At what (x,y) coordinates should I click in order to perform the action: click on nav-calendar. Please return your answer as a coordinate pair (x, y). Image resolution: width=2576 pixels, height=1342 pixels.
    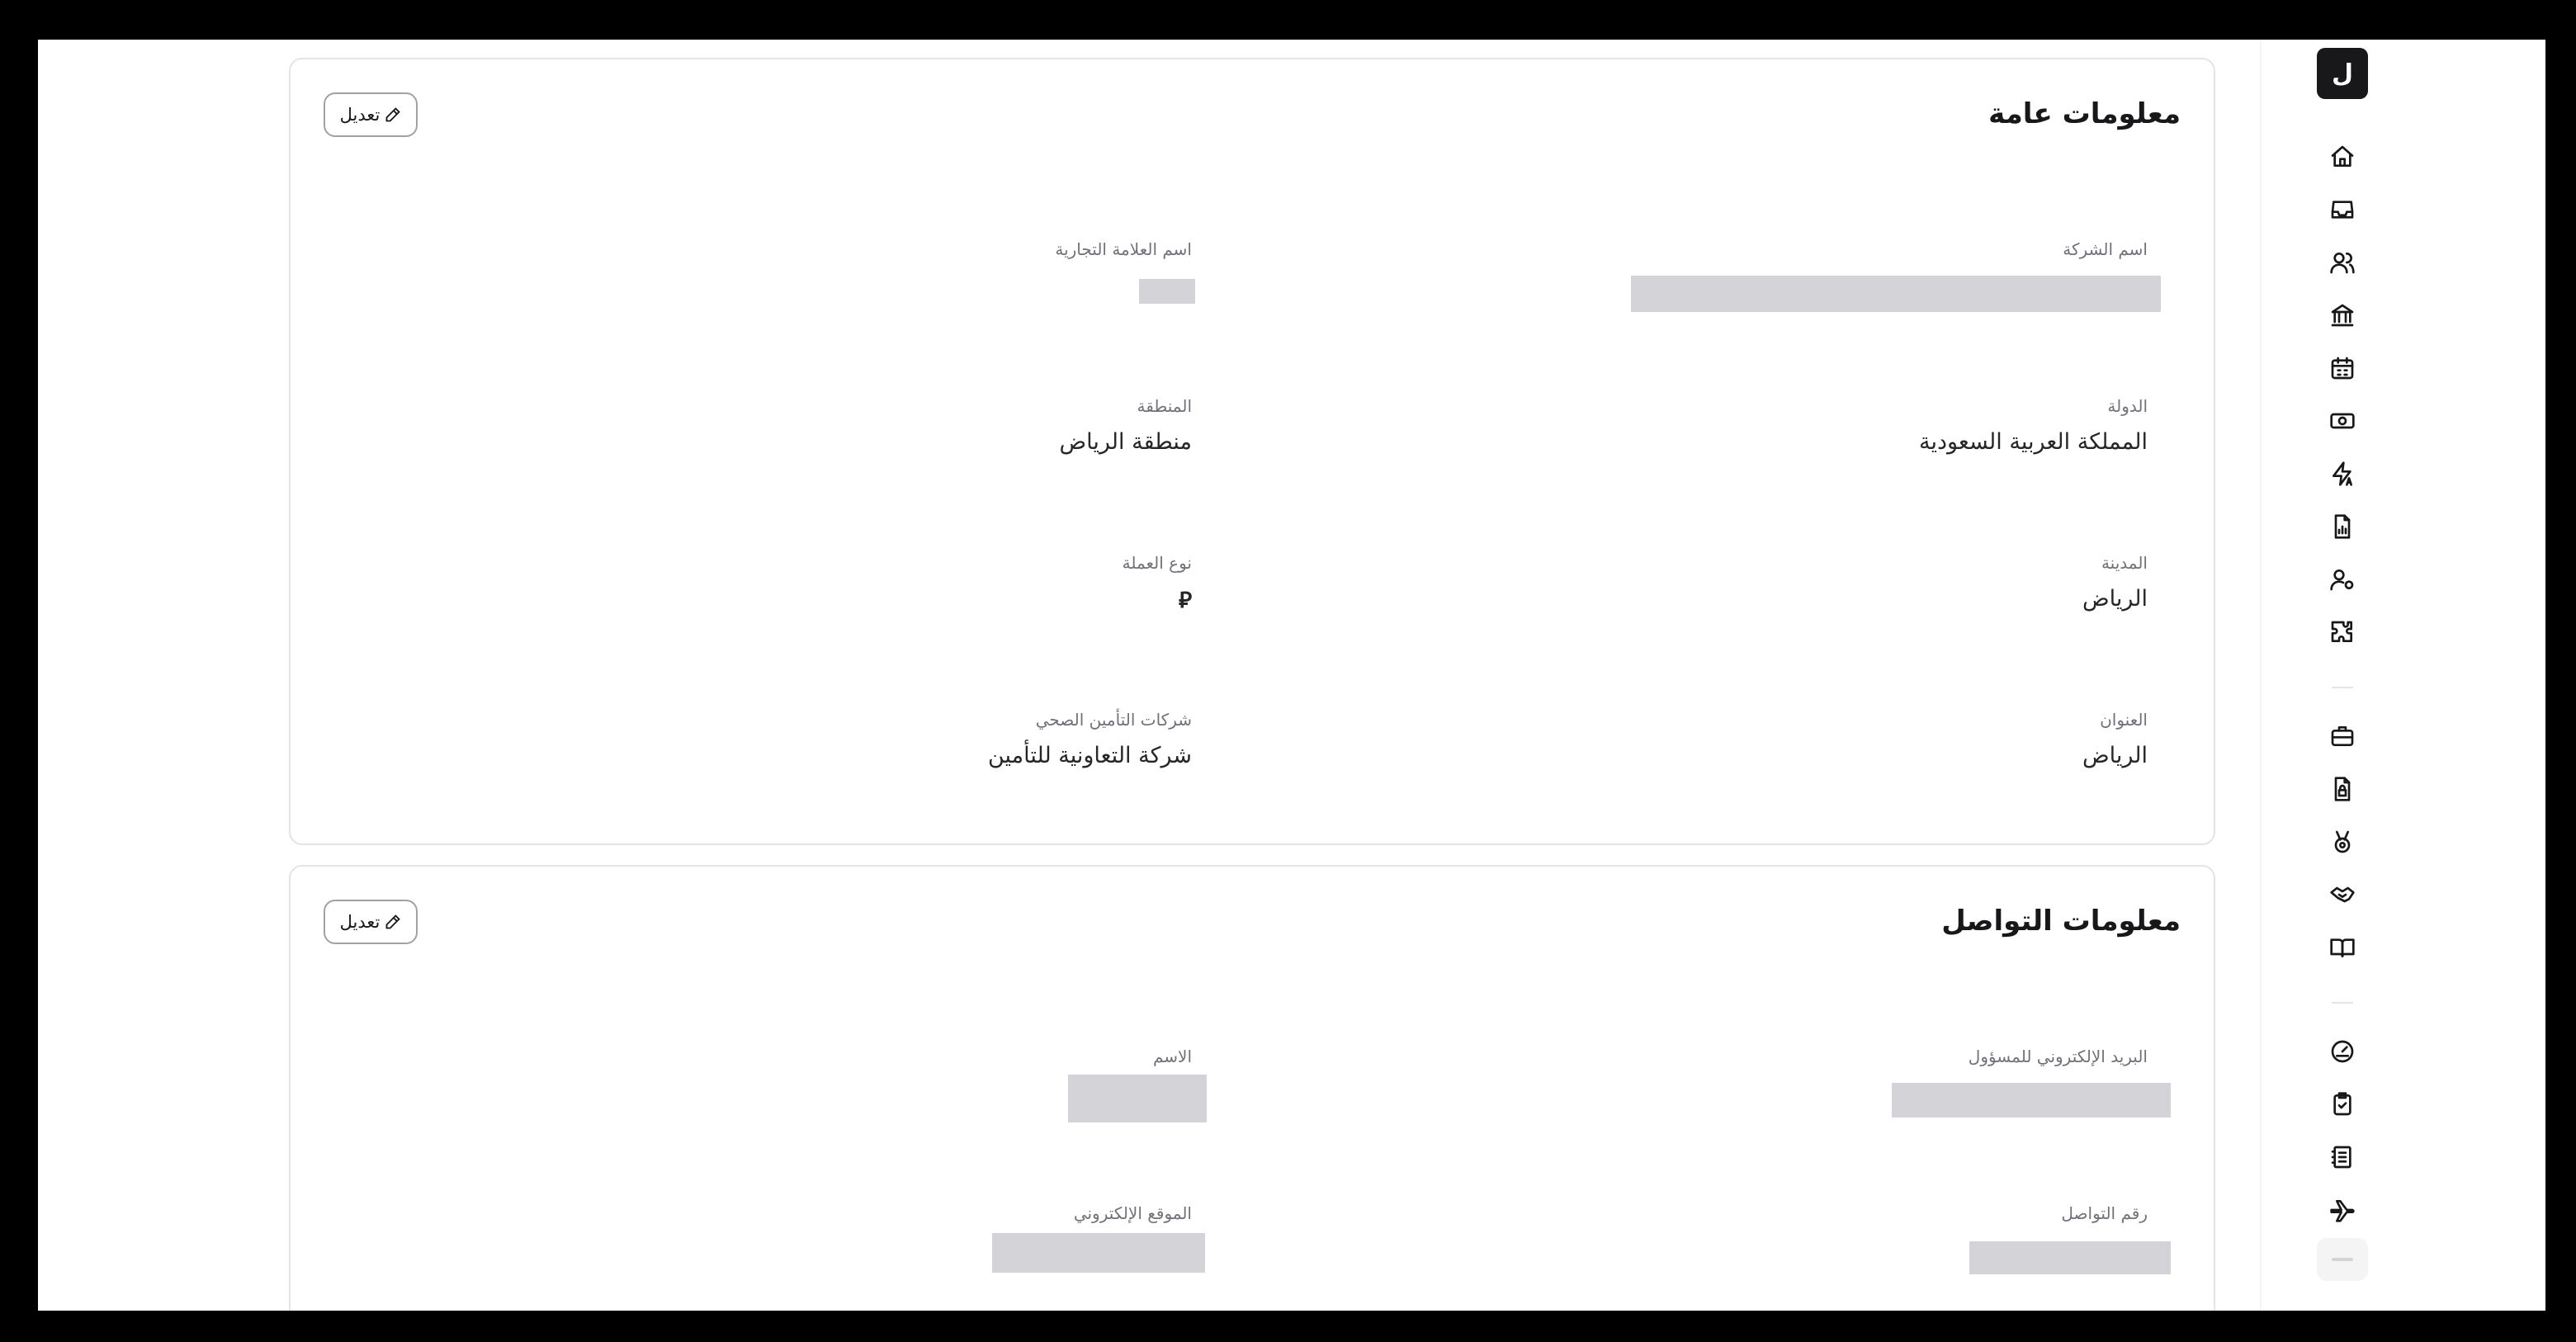
    Looking at the image, I should click on (2342, 368).